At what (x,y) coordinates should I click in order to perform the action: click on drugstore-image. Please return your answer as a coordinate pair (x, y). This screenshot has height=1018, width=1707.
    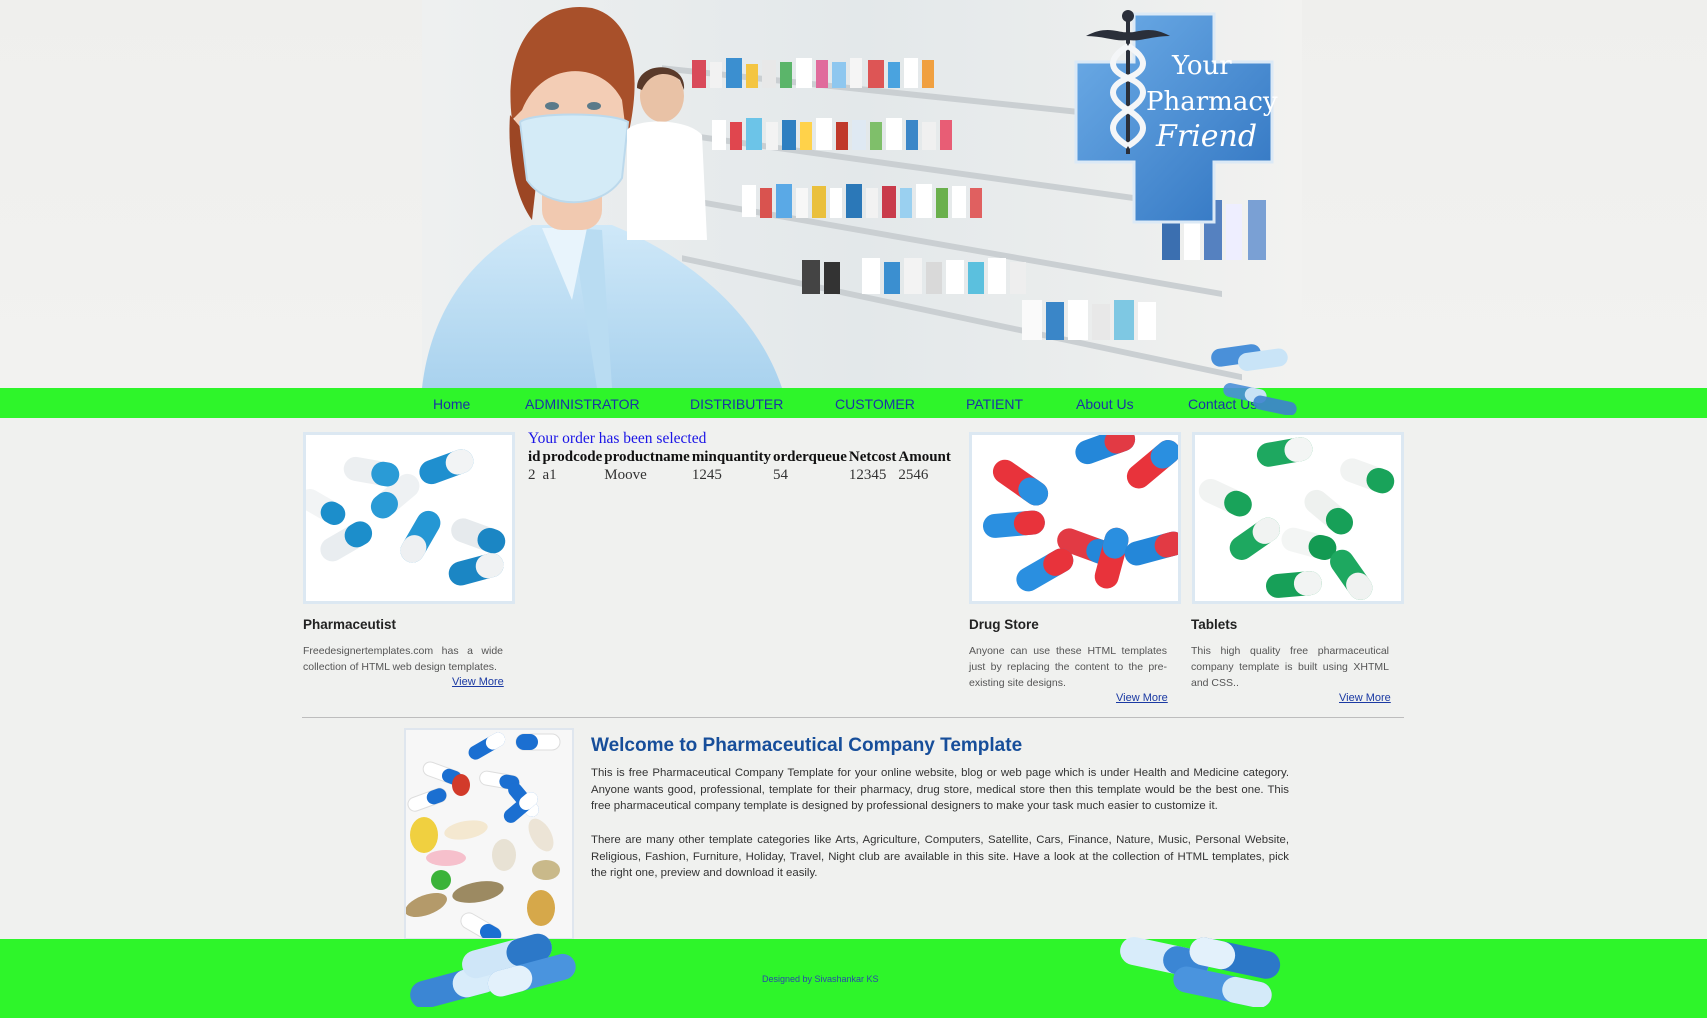
    Looking at the image, I should click on (1075, 518).